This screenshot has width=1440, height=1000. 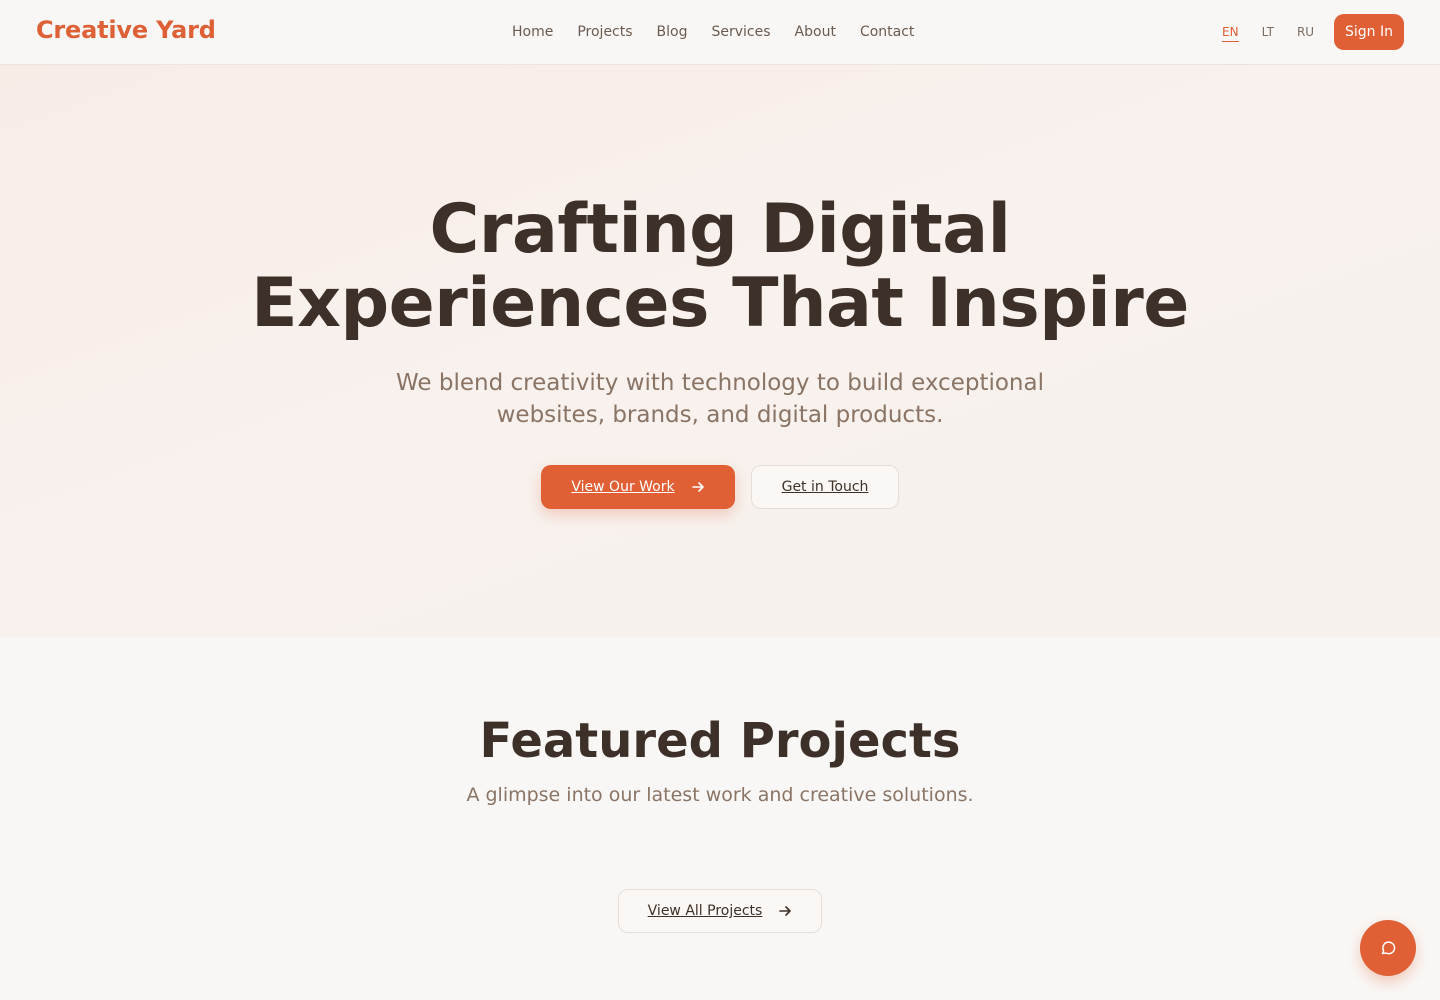 I want to click on sign-in-button: Sign In, so click(x=1369, y=32).